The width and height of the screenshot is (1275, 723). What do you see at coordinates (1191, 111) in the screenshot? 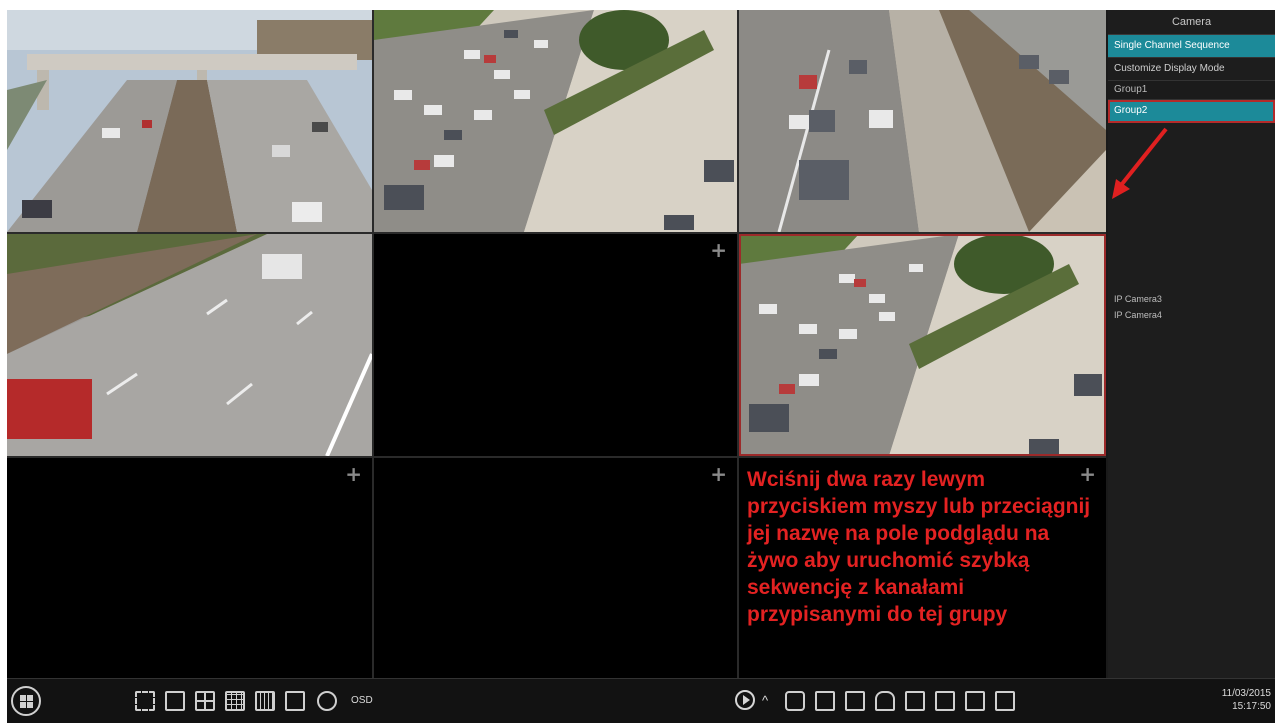
I see `group-item-2: Group2` at bounding box center [1191, 111].